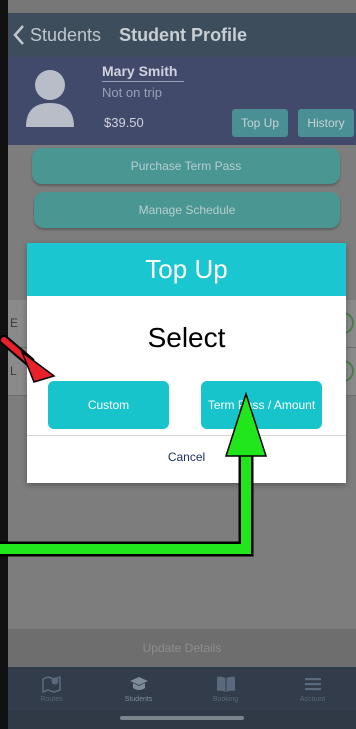 The height and width of the screenshot is (729, 356). What do you see at coordinates (14, 323) in the screenshot?
I see `list-item-label: E` at bounding box center [14, 323].